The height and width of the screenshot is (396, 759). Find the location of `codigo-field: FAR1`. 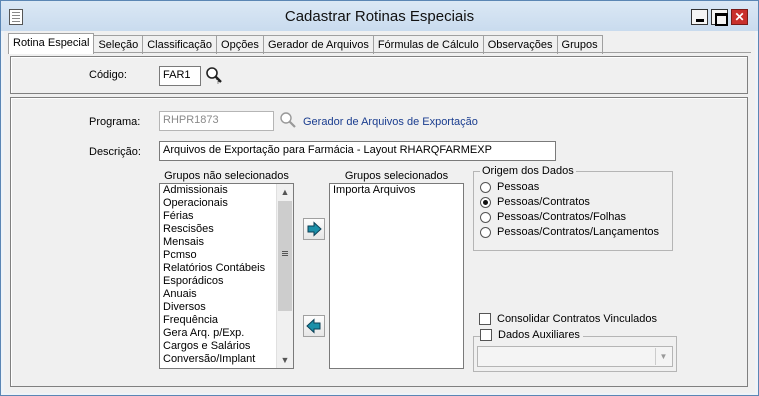

codigo-field: FAR1 is located at coordinates (180, 76).